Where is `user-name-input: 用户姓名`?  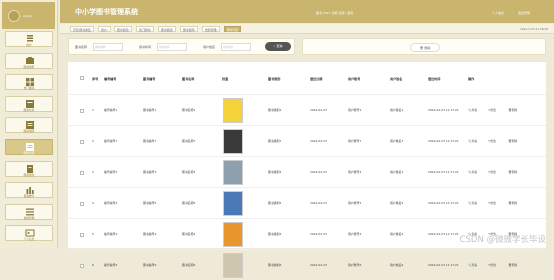
user-name-input: 用户姓名 is located at coordinates (236, 47).